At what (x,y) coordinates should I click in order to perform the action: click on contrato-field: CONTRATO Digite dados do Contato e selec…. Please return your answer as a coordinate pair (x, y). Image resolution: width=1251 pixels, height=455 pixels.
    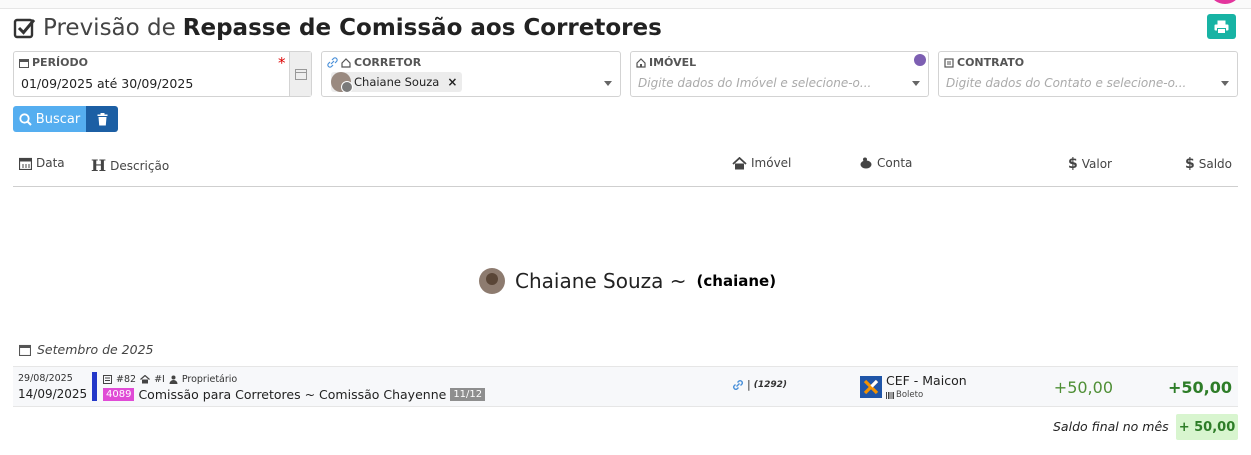
    Looking at the image, I should click on (1088, 74).